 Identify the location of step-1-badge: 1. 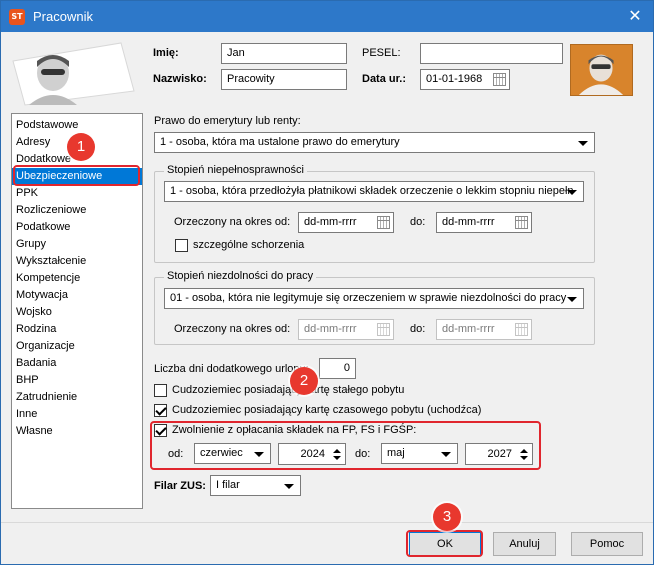
(81, 147).